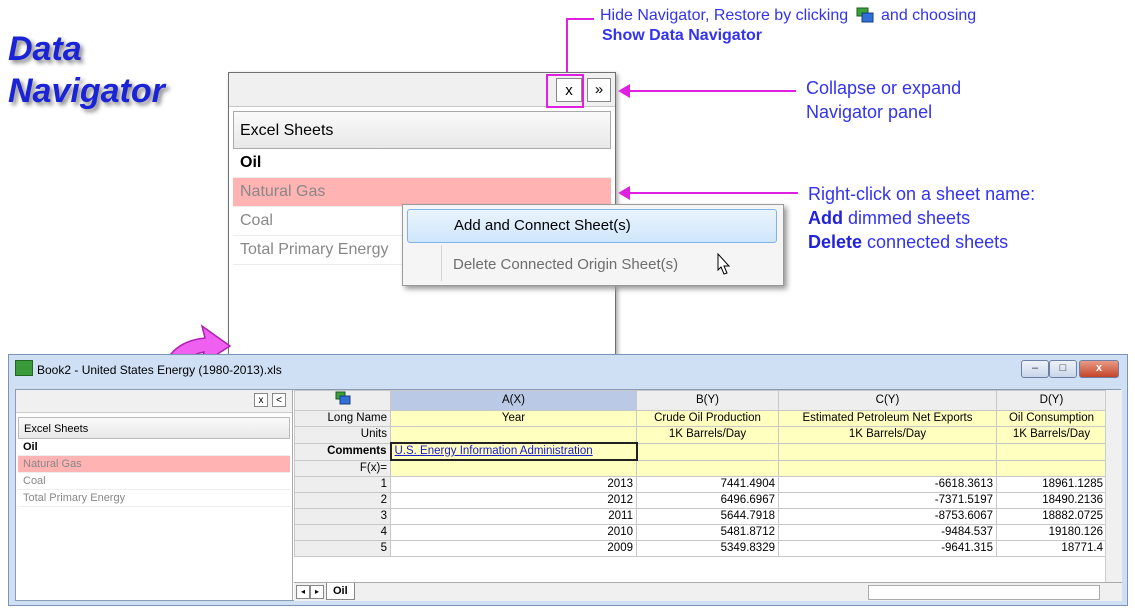 This screenshot has height=615, width=1135. What do you see at coordinates (342, 500) in the screenshot?
I see `row-number: 2` at bounding box center [342, 500].